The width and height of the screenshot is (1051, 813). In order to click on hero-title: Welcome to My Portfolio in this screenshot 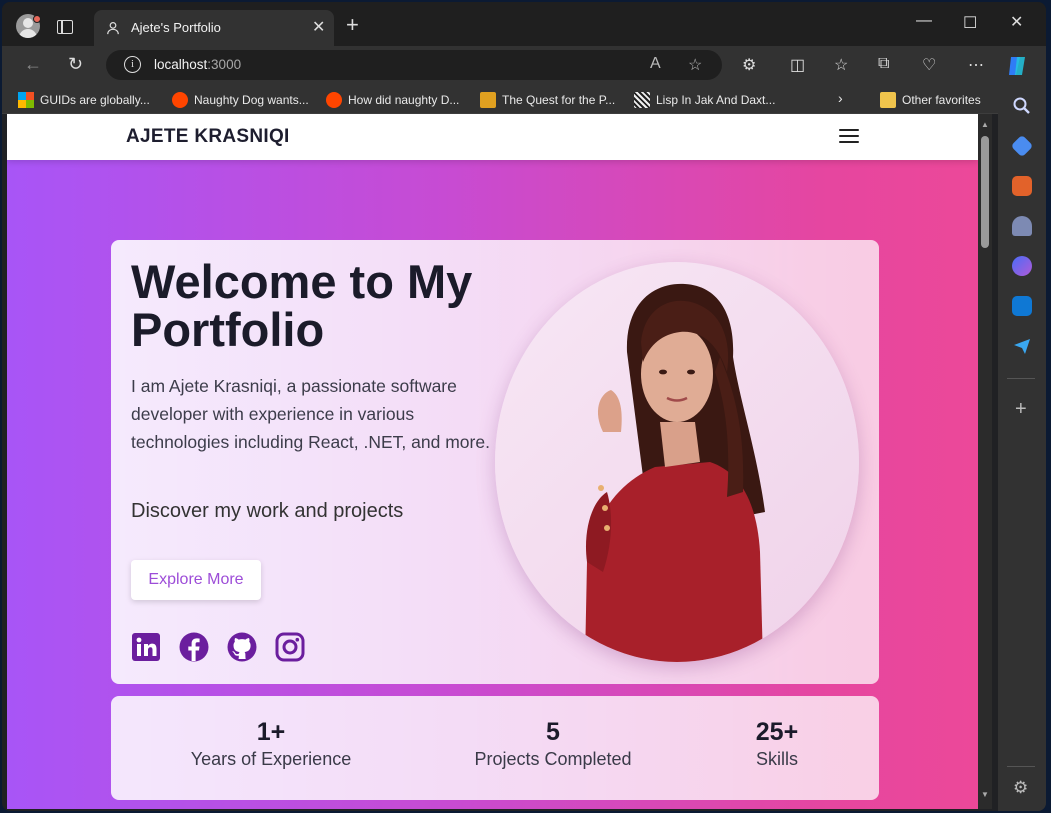, I will do `click(302, 305)`.